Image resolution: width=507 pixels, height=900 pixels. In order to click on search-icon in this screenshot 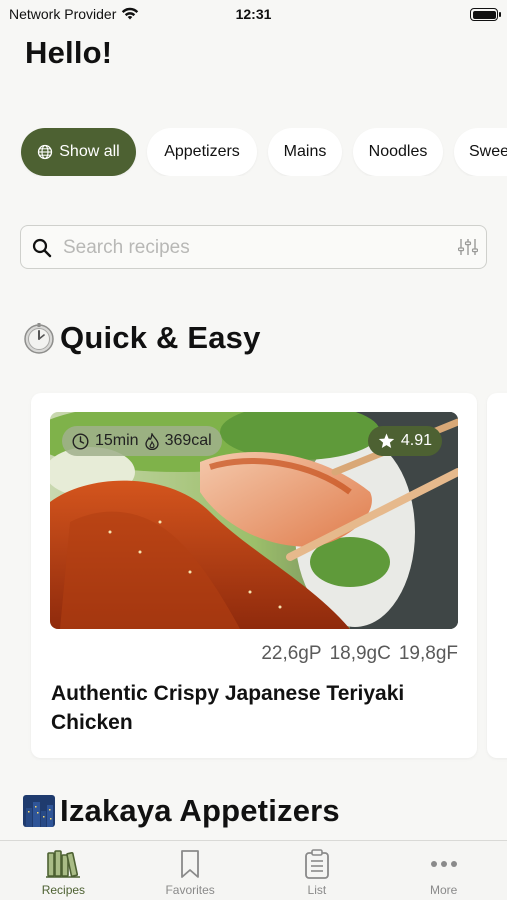, I will do `click(42, 248)`.